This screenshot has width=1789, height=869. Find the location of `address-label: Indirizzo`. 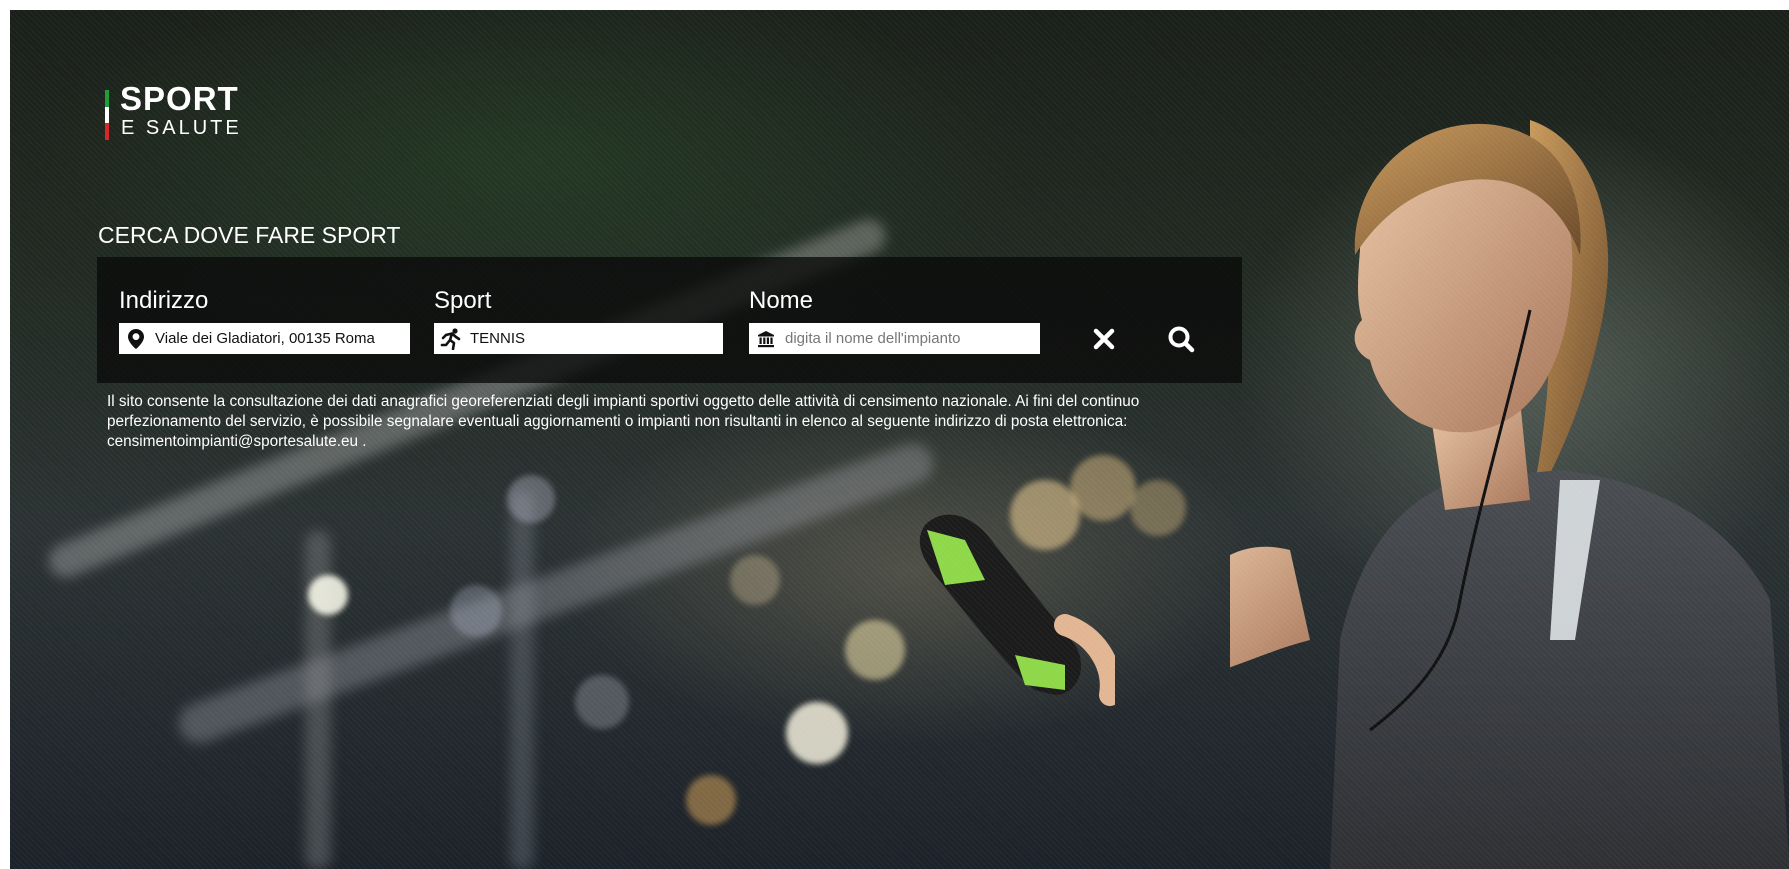

address-label: Indirizzo is located at coordinates (164, 300).